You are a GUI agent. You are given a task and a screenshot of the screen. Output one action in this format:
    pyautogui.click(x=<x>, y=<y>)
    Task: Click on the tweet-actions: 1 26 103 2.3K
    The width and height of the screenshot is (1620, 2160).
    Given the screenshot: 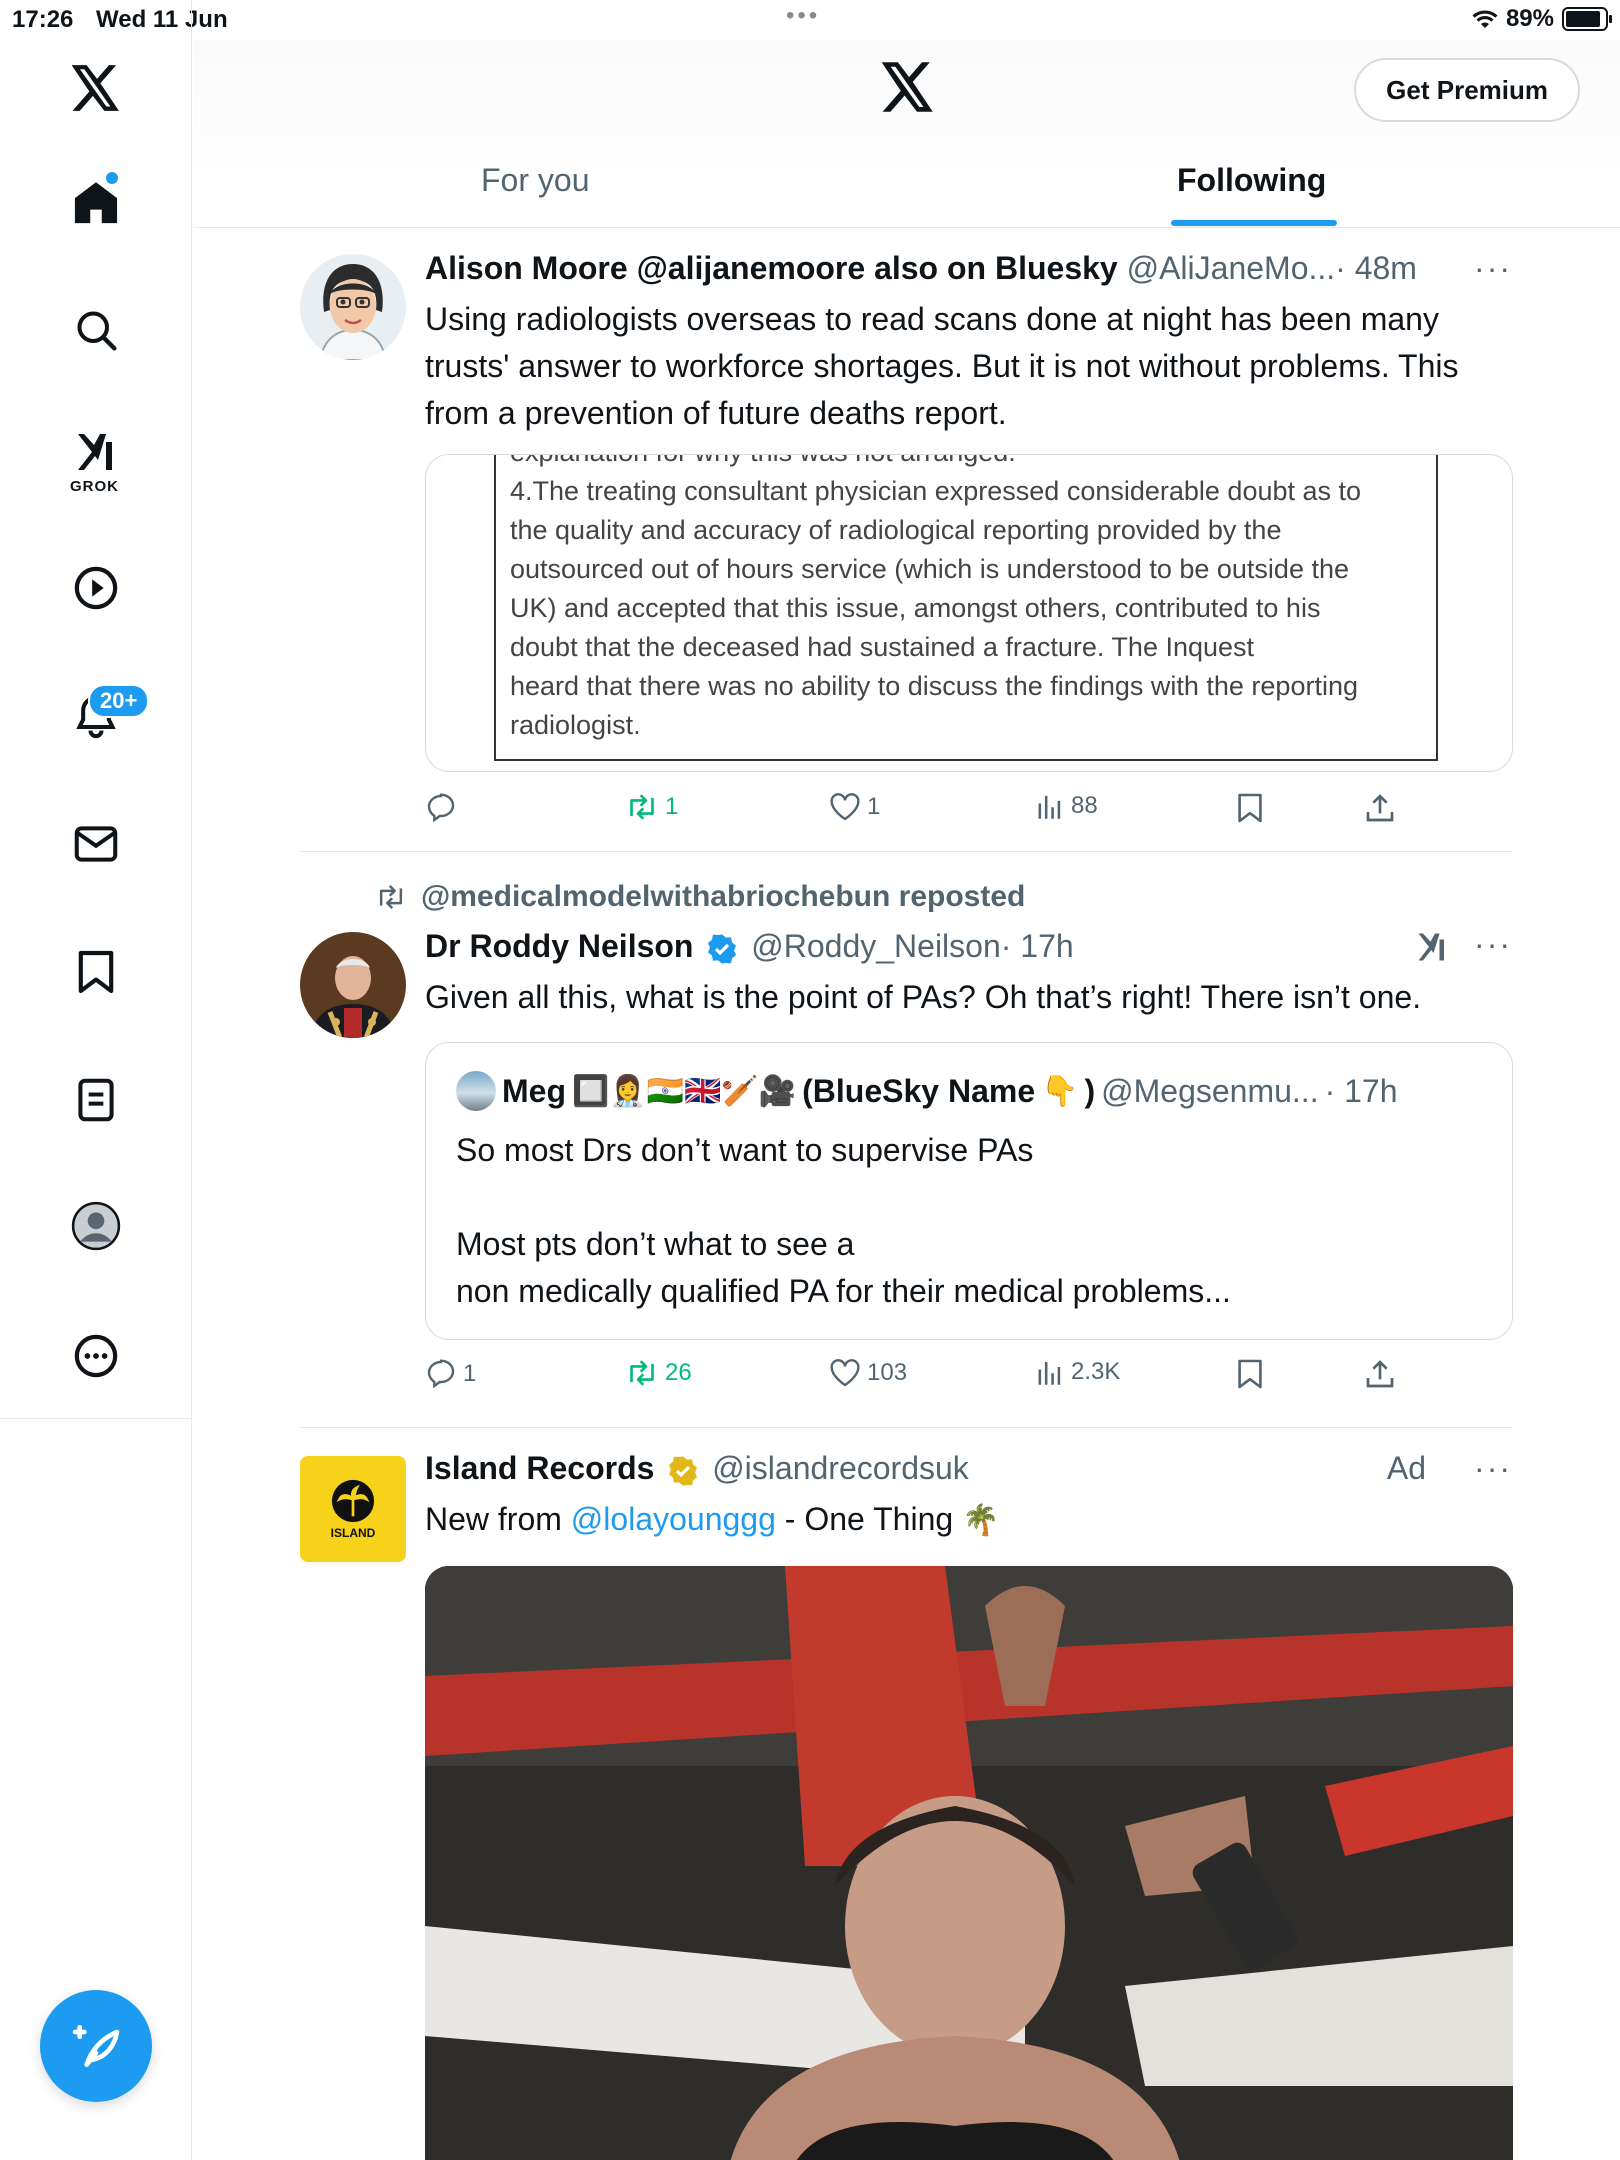 What is the action you would take?
    pyautogui.click(x=925, y=1378)
    